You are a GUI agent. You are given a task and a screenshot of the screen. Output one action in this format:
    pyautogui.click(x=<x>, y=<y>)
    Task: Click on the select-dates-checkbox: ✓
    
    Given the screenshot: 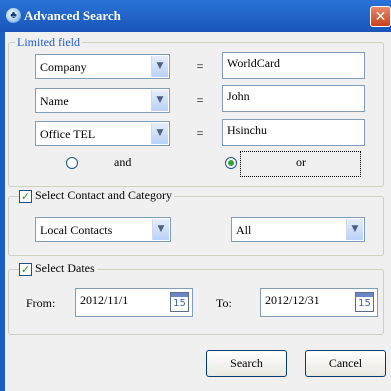 What is the action you would take?
    pyautogui.click(x=25, y=269)
    